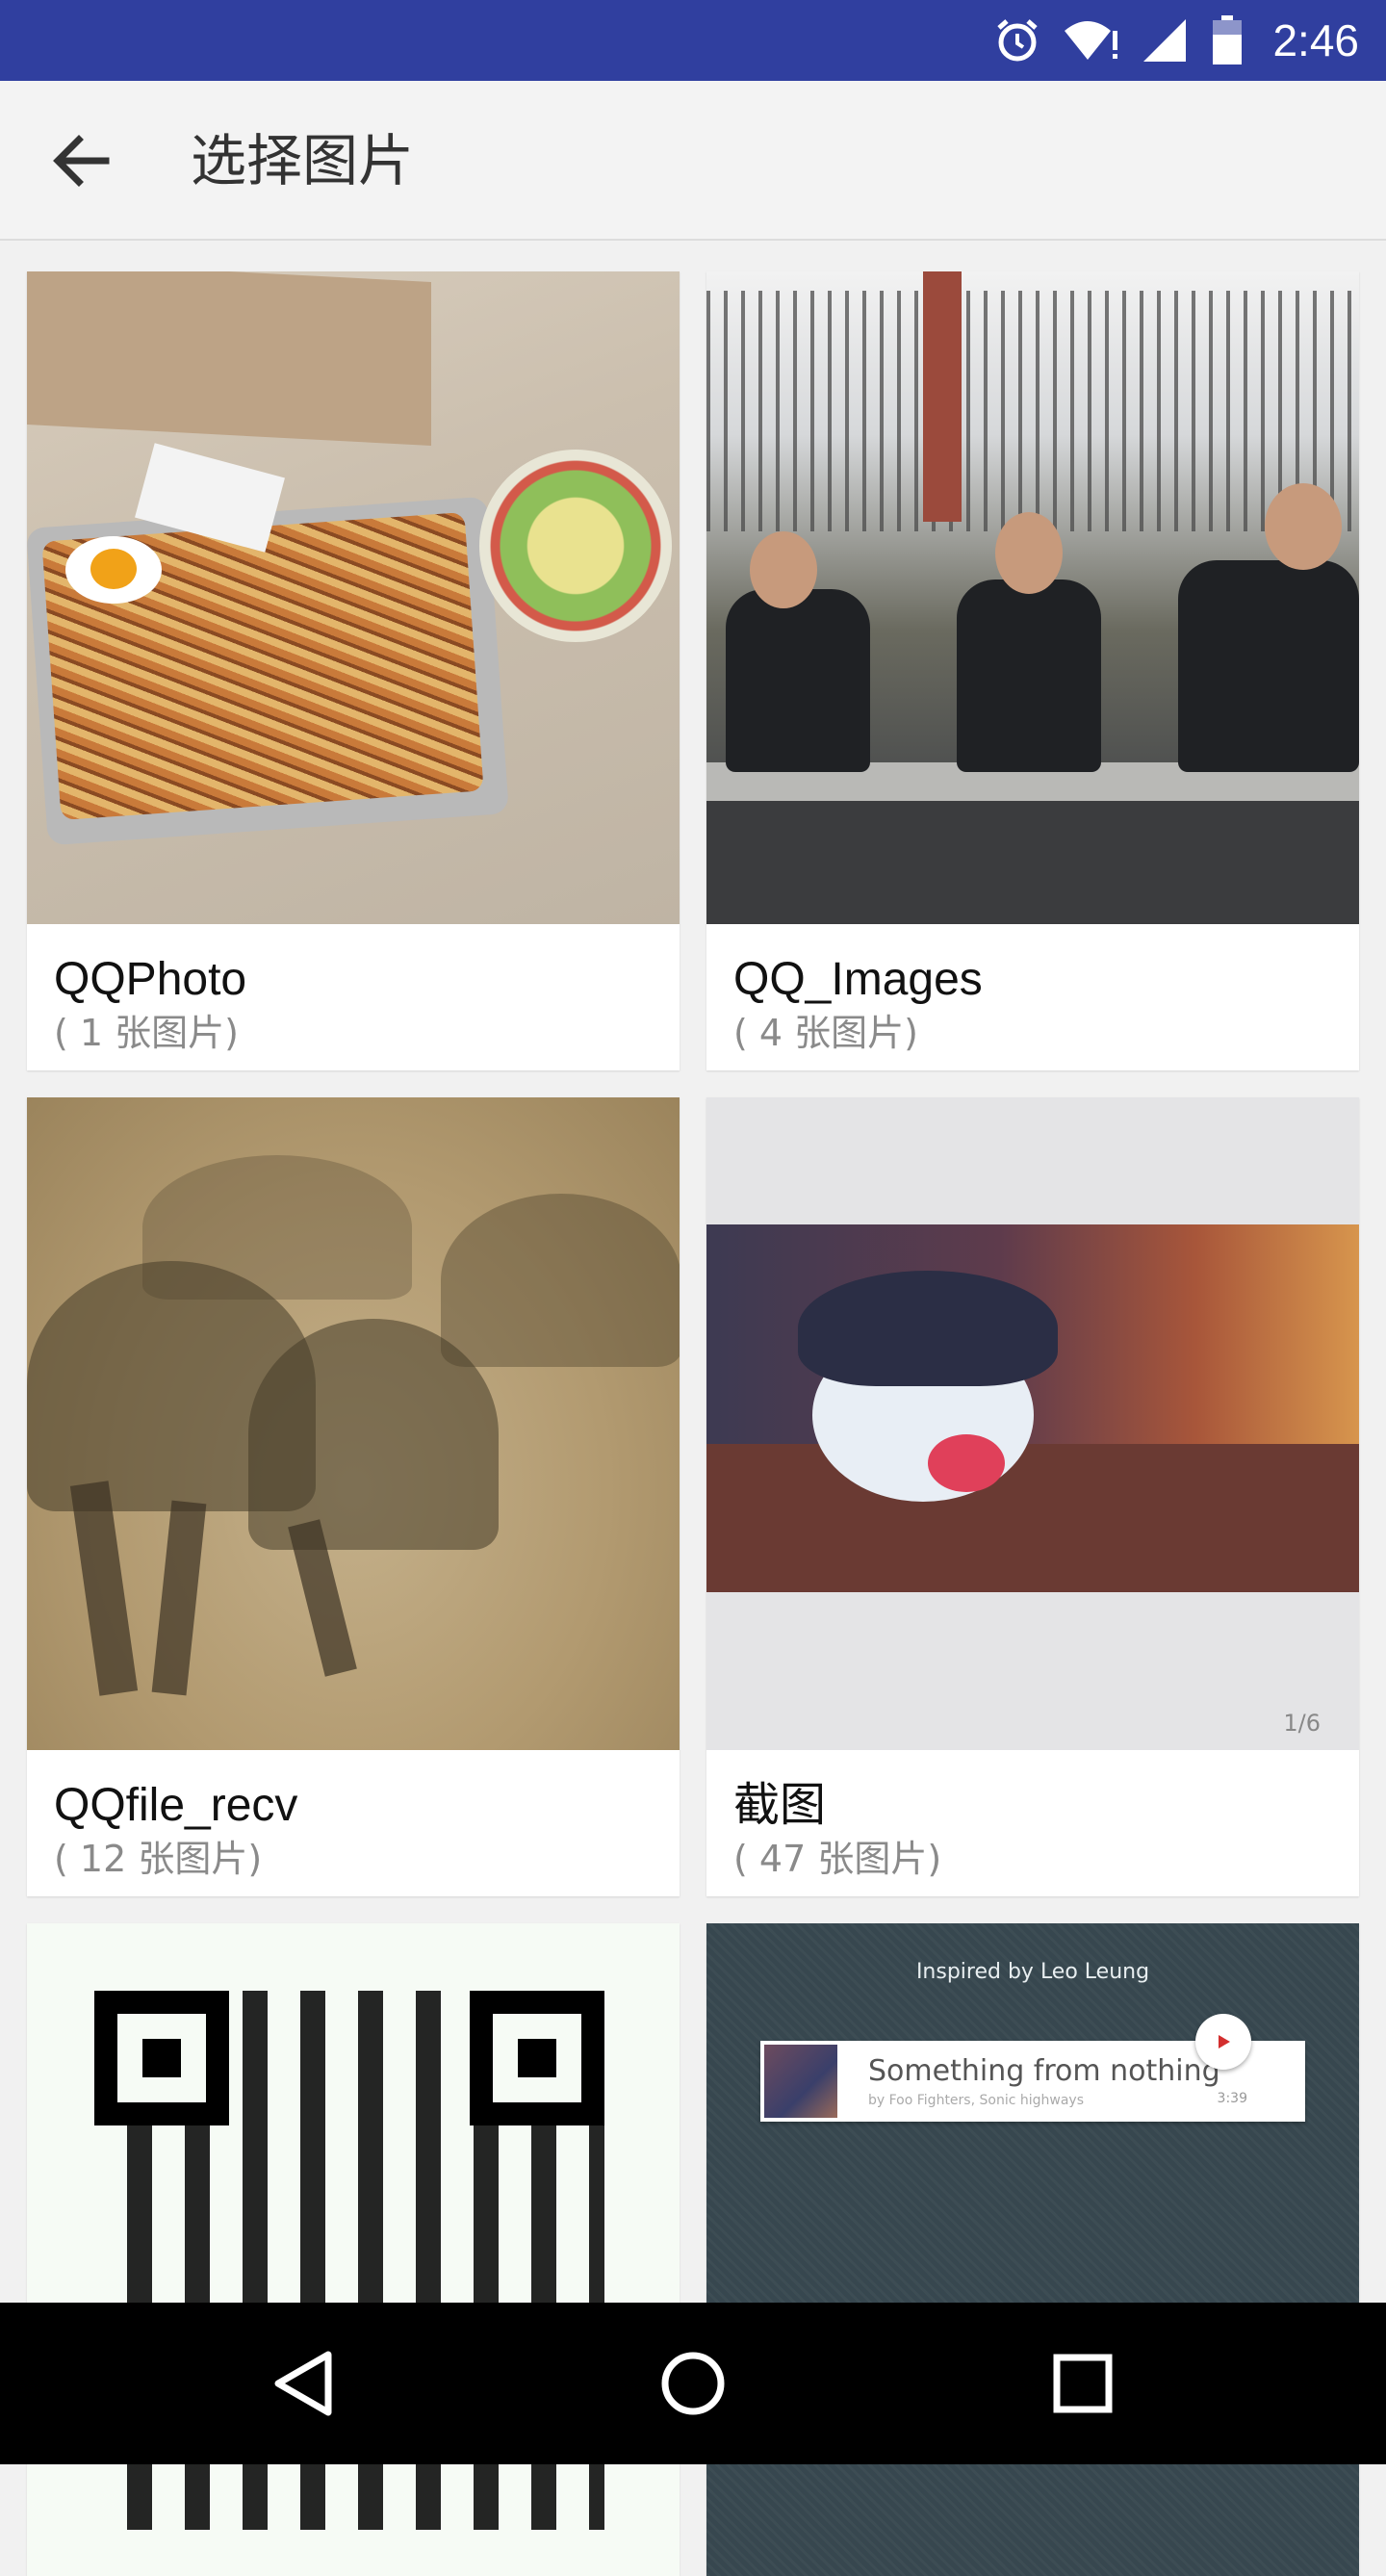  Describe the element at coordinates (1315, 40) in the screenshot. I see `clock-time: 2:46` at that location.